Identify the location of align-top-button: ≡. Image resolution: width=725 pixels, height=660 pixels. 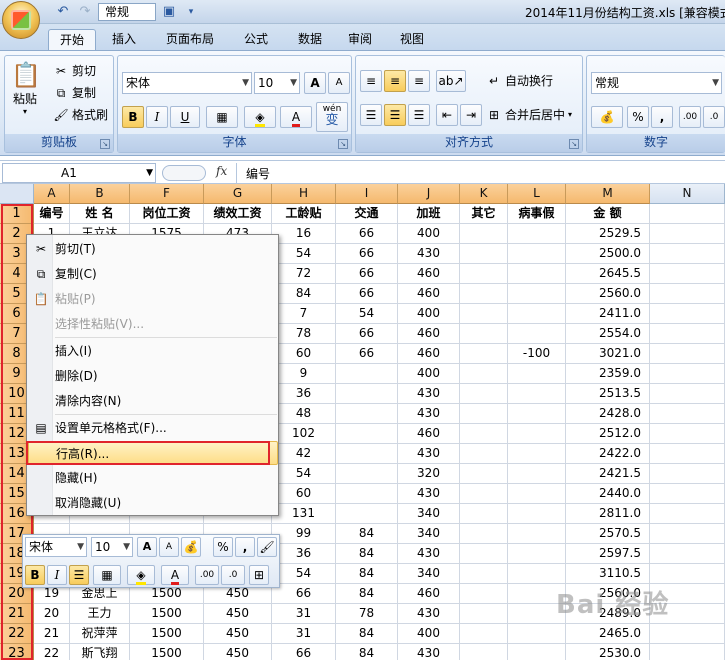
(371, 81).